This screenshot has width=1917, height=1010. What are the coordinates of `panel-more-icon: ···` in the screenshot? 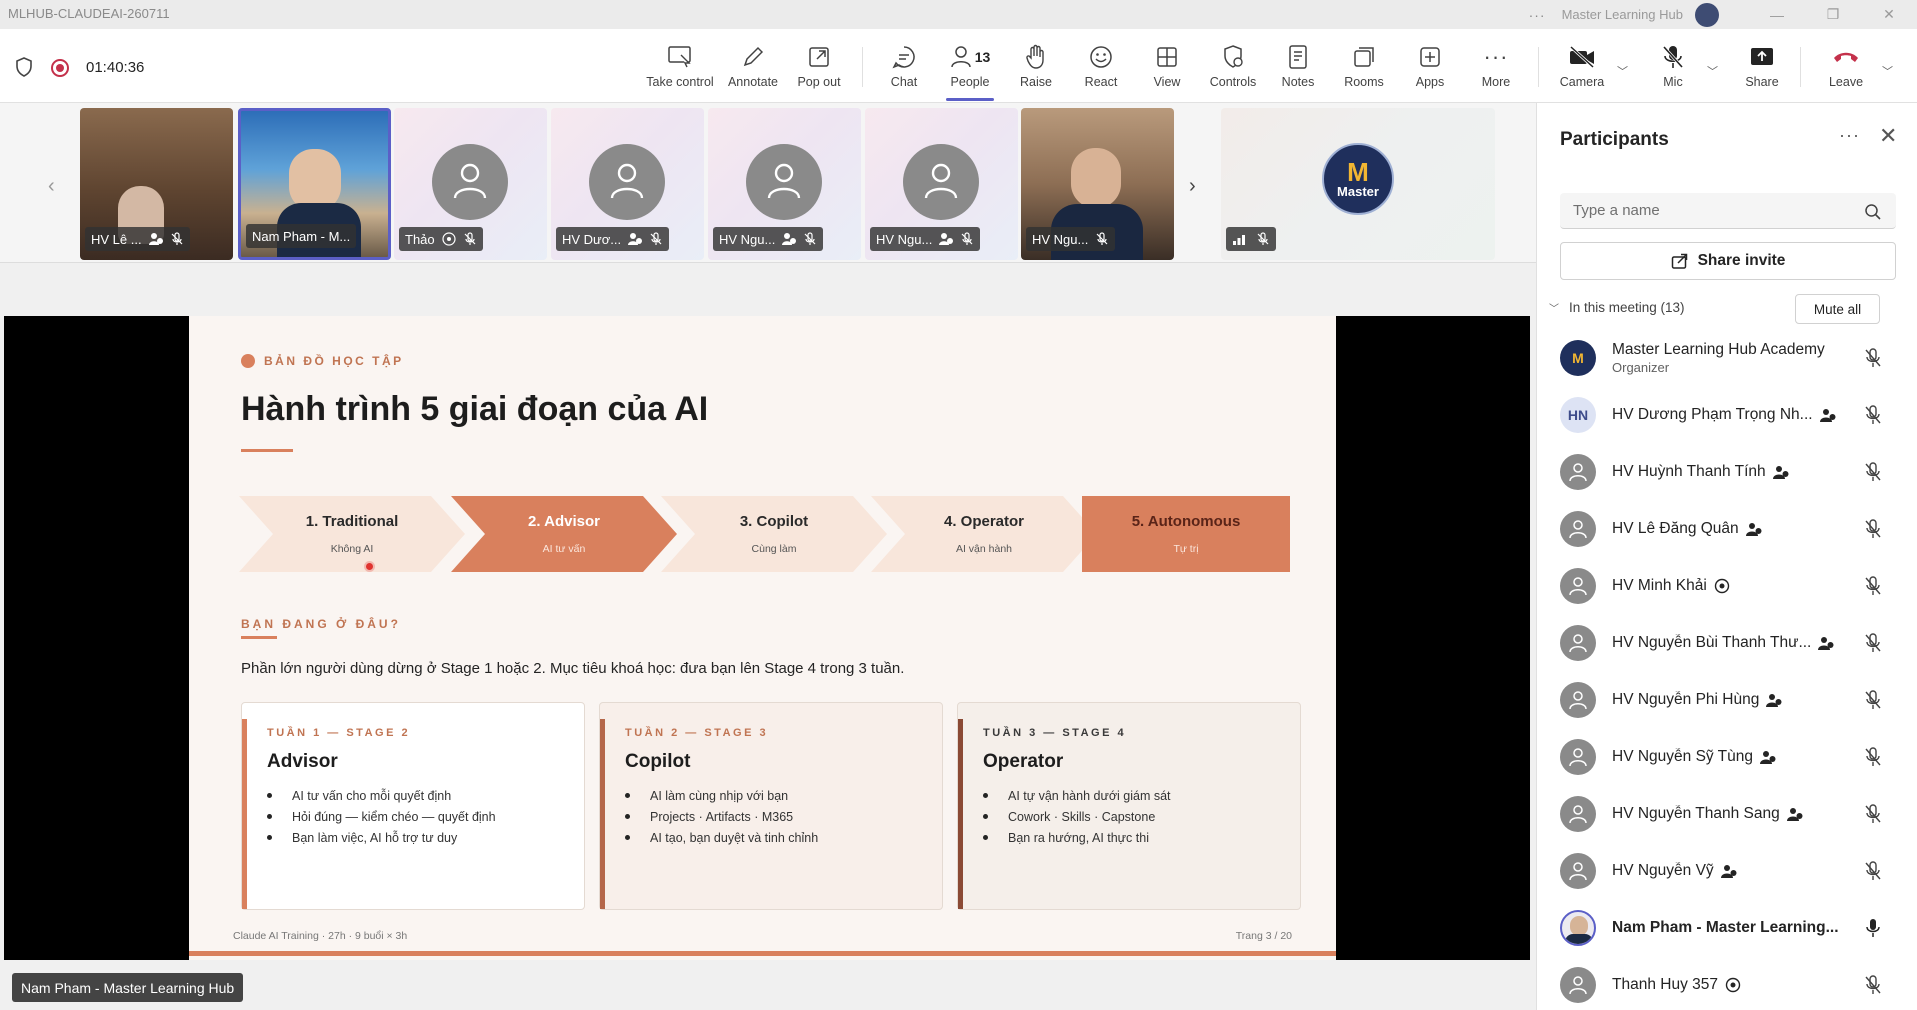 It's located at (1849, 135).